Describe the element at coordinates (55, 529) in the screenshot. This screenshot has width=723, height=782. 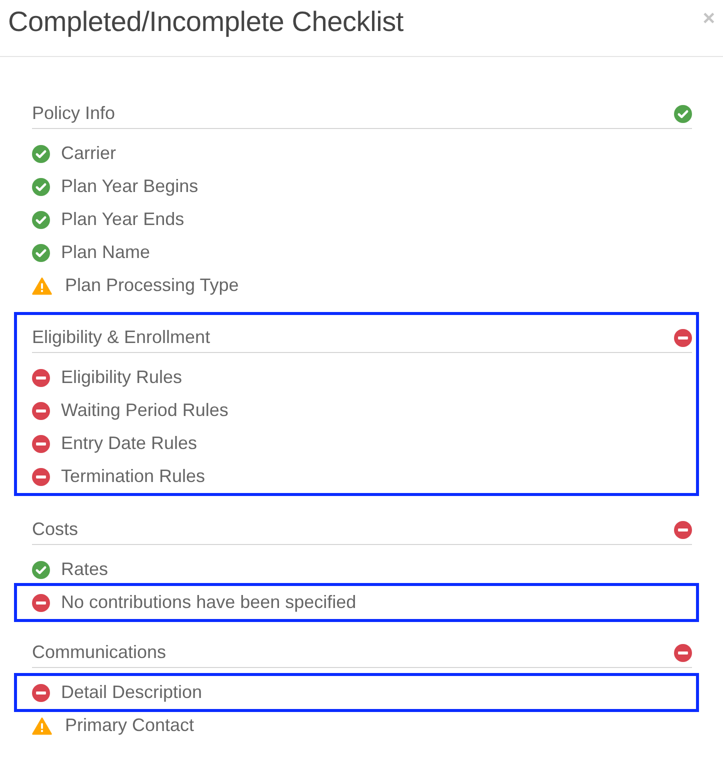
I see `section-title: Costs` at that location.